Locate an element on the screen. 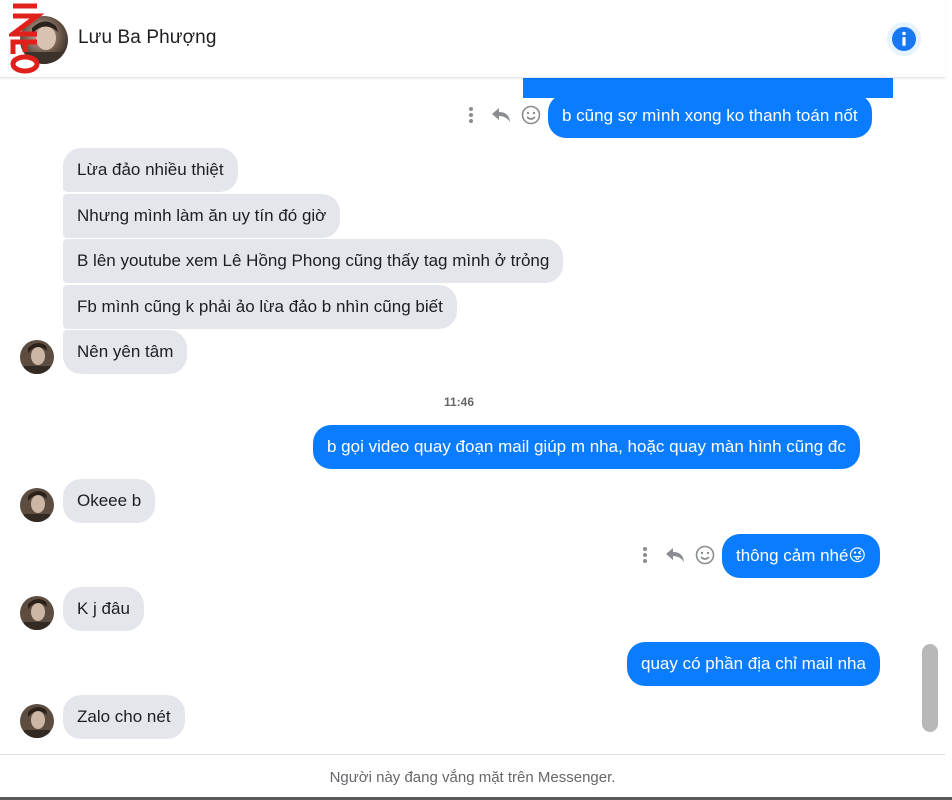 The height and width of the screenshot is (800, 952). message-incoming: Lừa đảo nhiều thiệt is located at coordinates (150, 170).